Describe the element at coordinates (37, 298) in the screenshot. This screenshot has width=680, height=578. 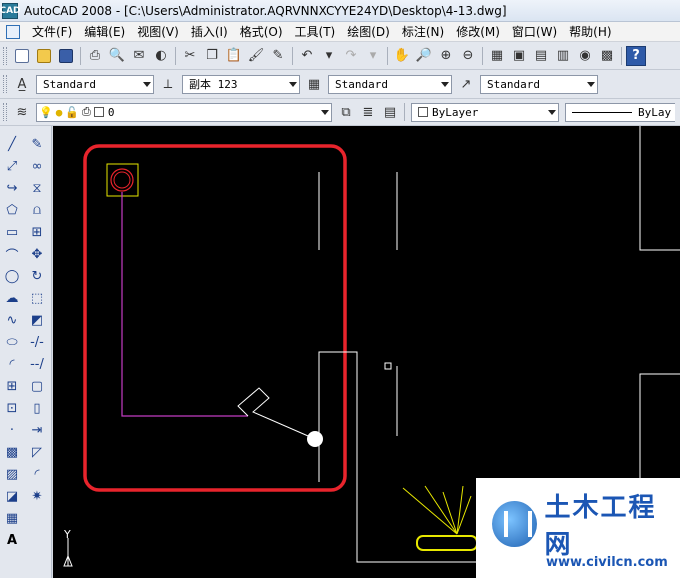
I see `scale-icon: ⬚` at that location.